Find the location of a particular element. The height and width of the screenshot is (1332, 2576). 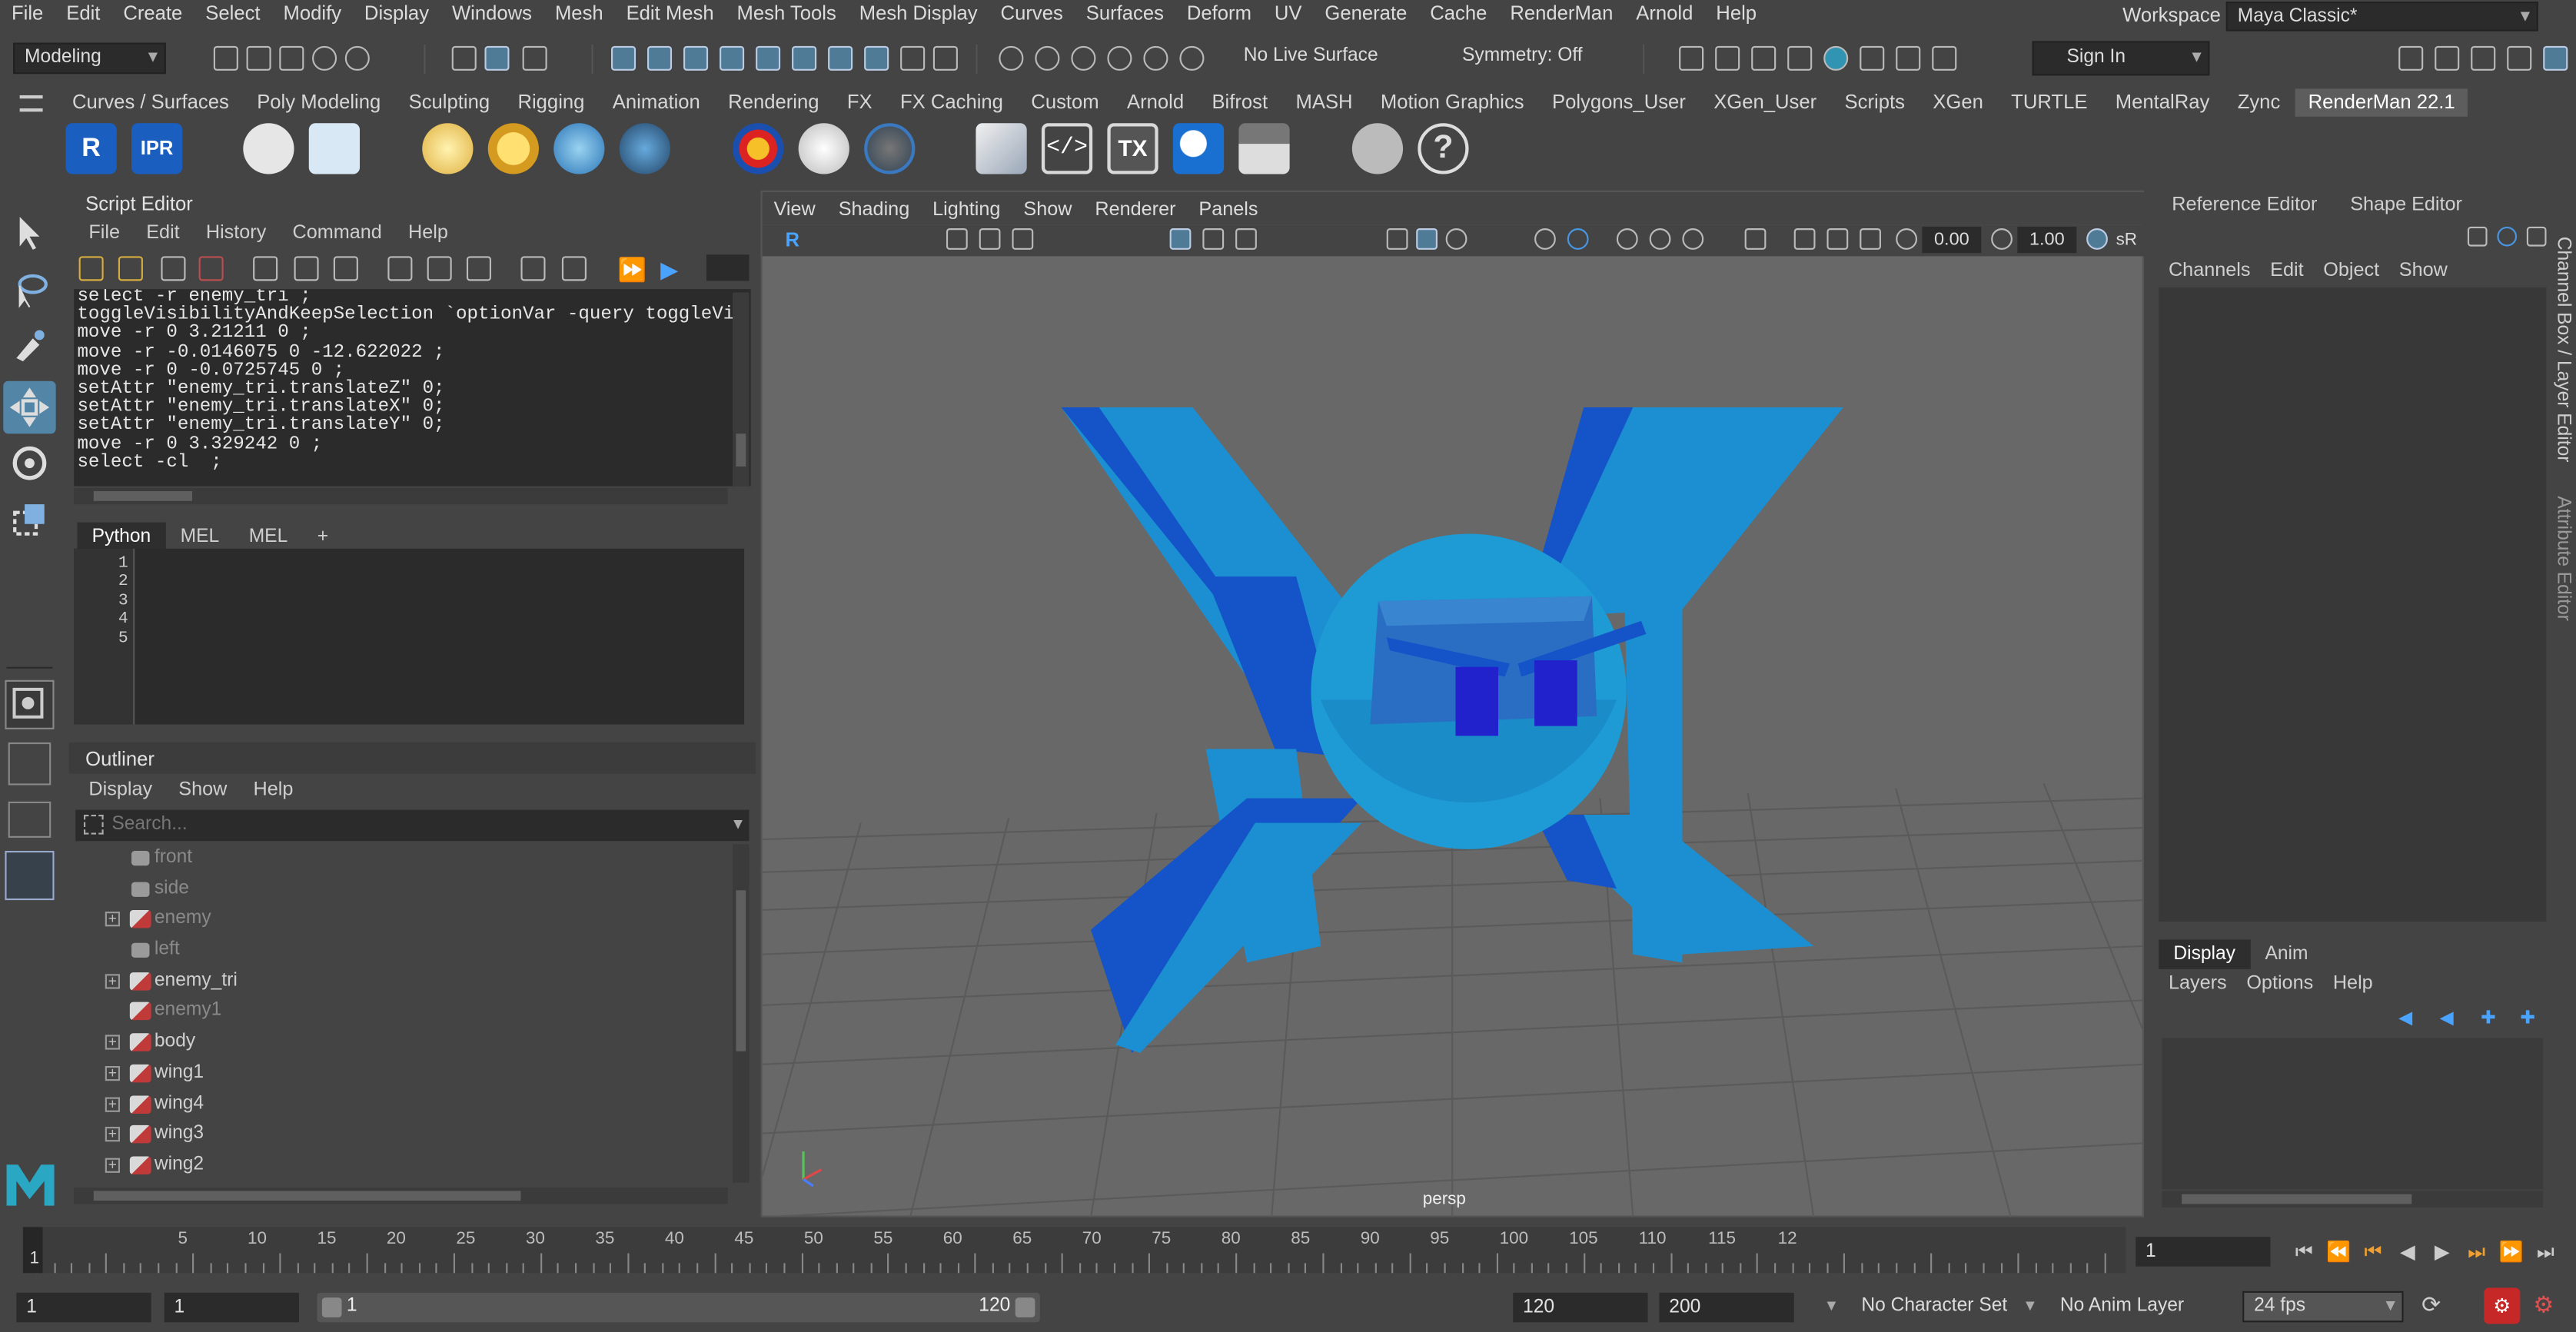

render-settings-icon is located at coordinates (1800, 58).